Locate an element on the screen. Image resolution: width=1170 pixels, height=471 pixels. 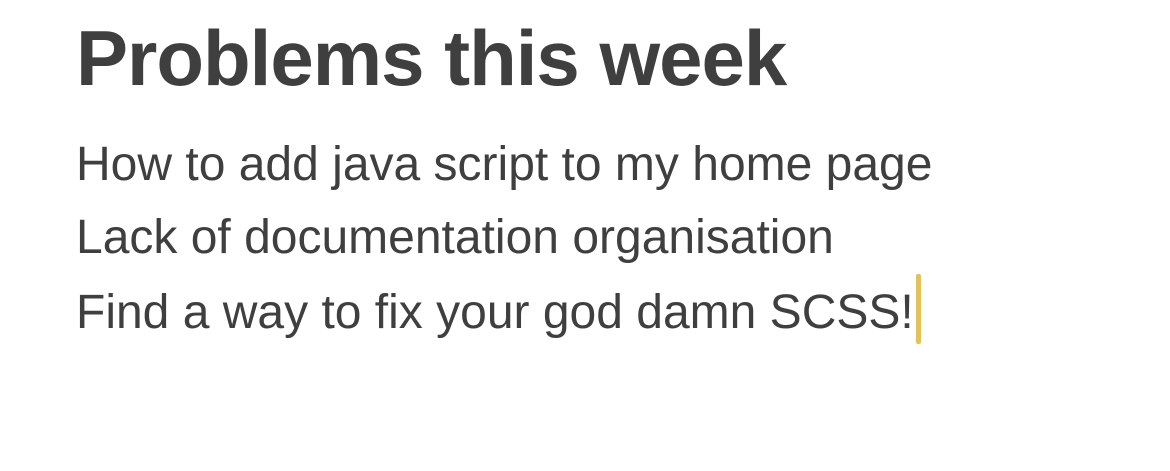
note-line-1: How to add java script to my home page is located at coordinates (613, 164).